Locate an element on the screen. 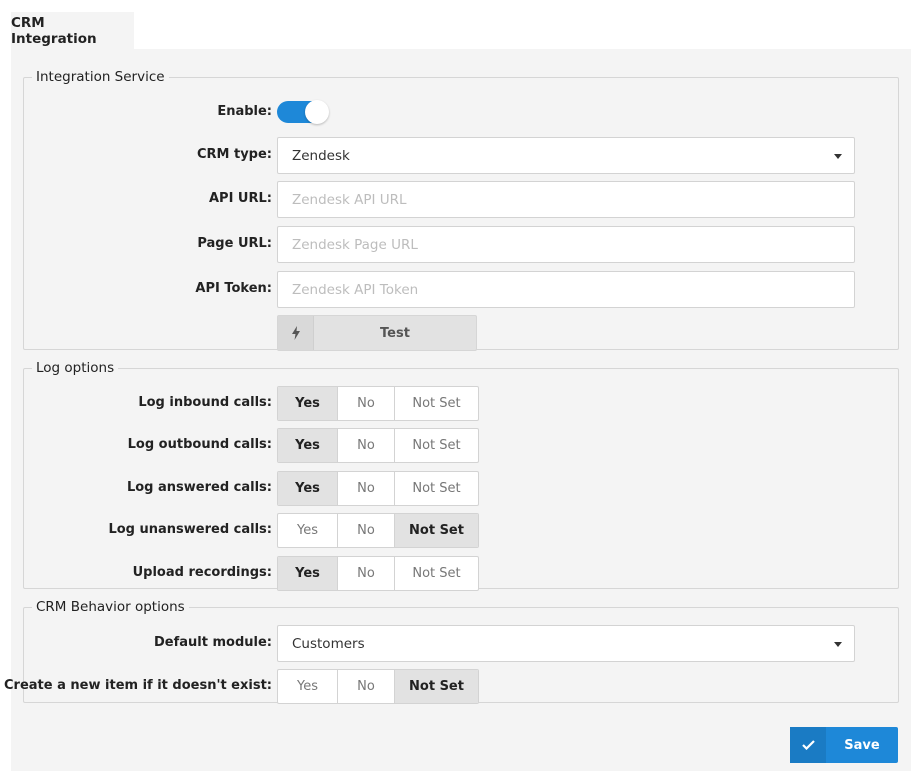  enable-row: Enable: is located at coordinates (461, 120).